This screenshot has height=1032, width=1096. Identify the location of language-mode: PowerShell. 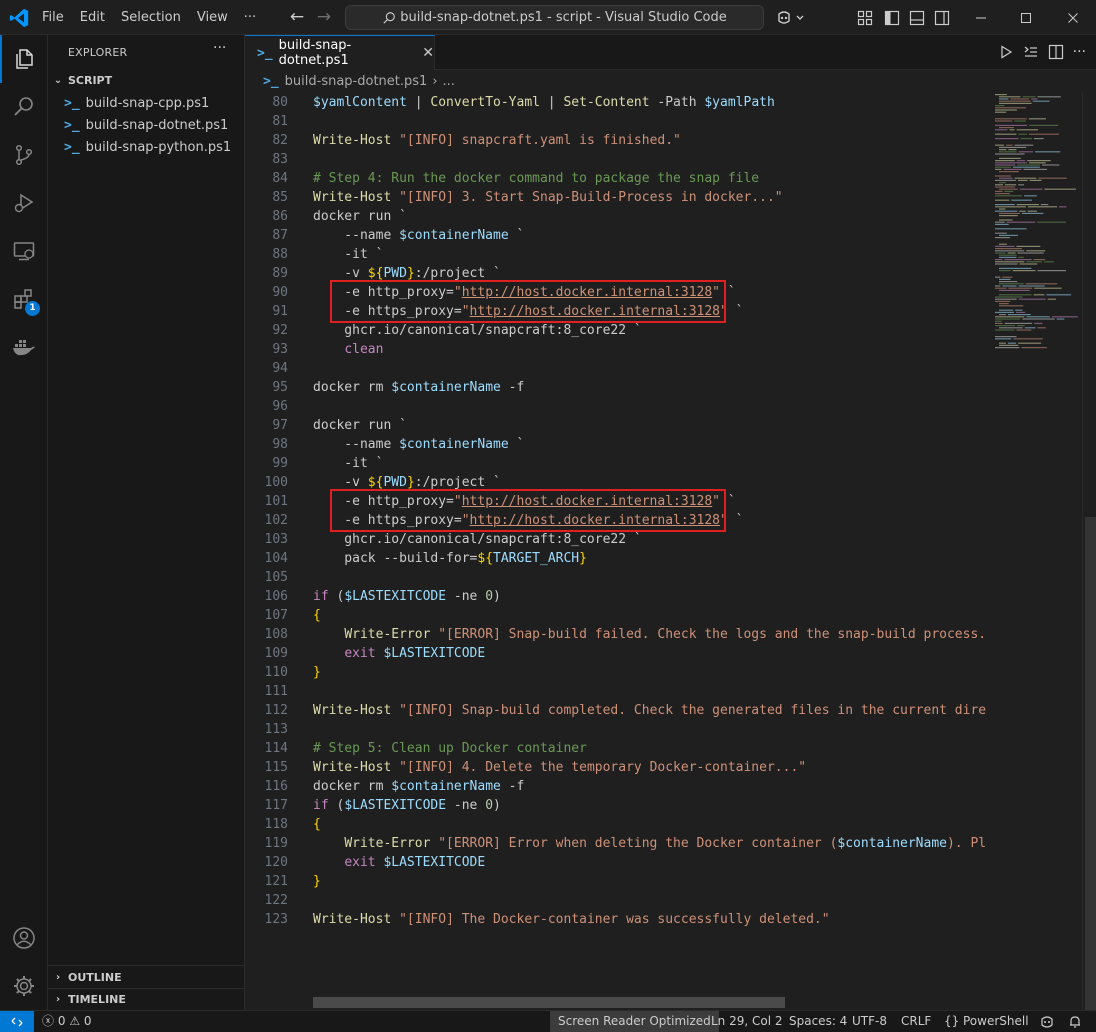
(996, 1021).